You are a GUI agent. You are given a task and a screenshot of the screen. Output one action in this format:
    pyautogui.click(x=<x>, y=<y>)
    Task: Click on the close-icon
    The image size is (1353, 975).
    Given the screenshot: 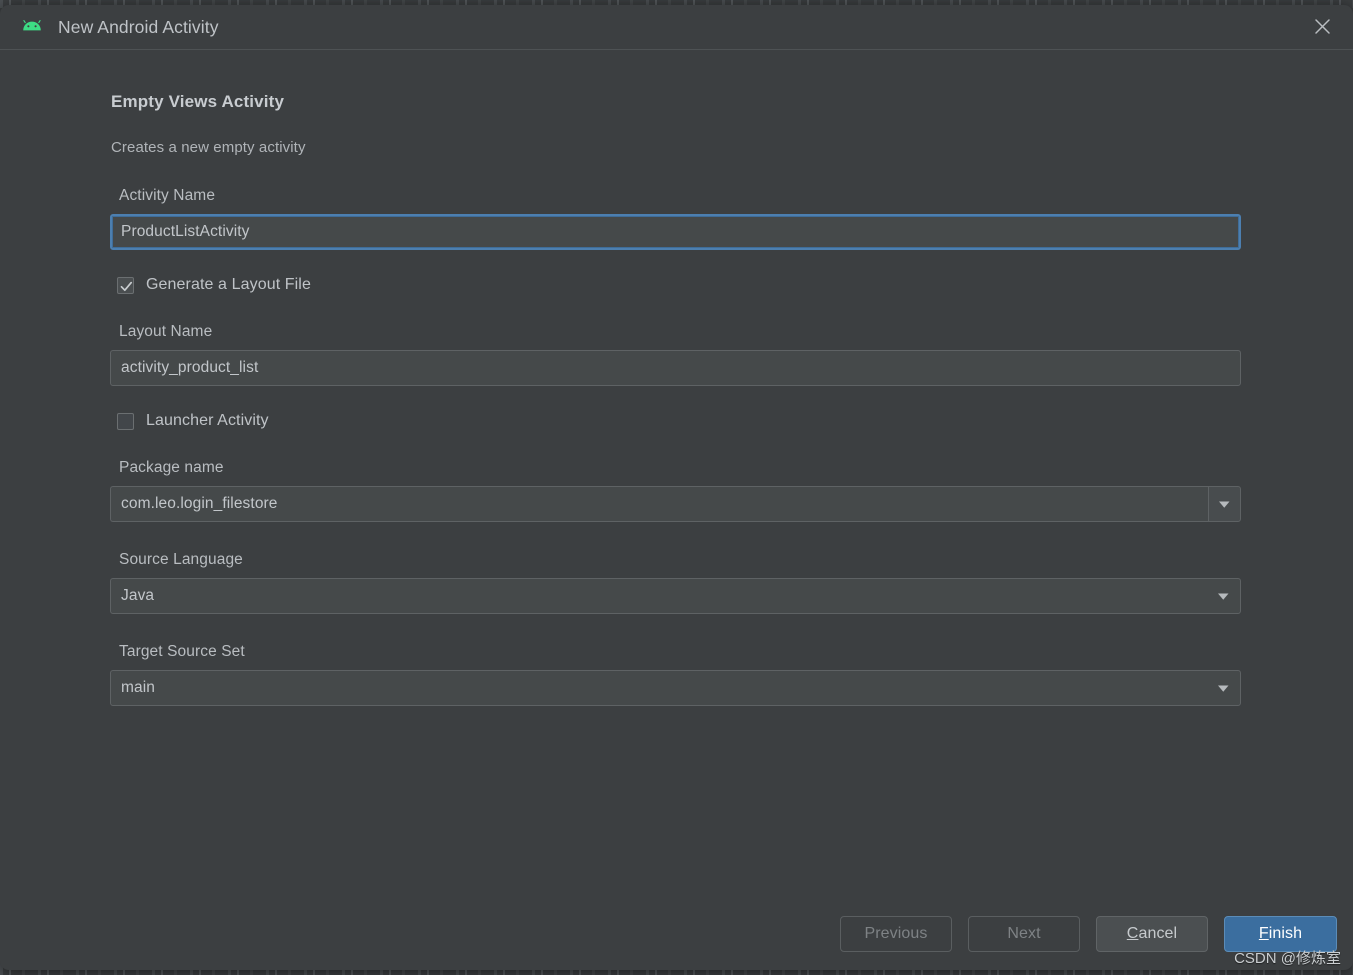 What is the action you would take?
    pyautogui.click(x=1322, y=26)
    